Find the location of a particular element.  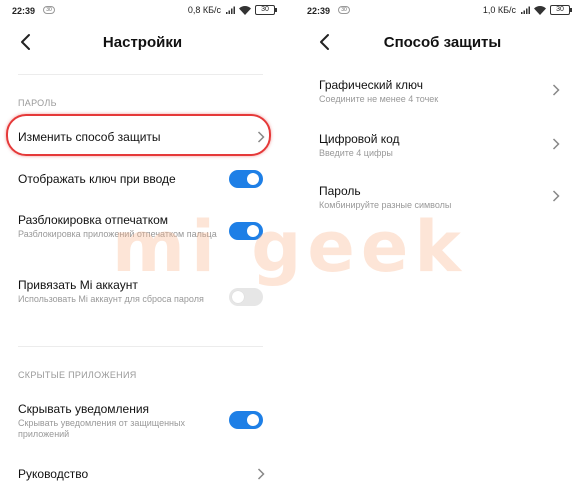

title-bar: Настройки is located at coordinates (142, 42).